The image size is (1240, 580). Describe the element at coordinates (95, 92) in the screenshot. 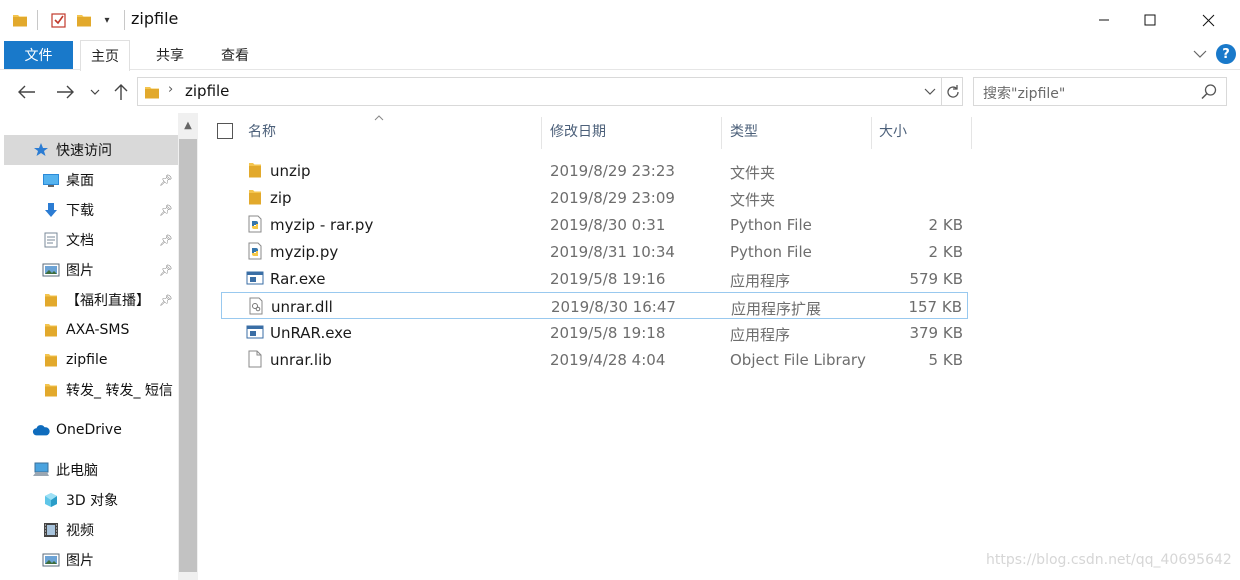

I see `recent-locations-button` at that location.